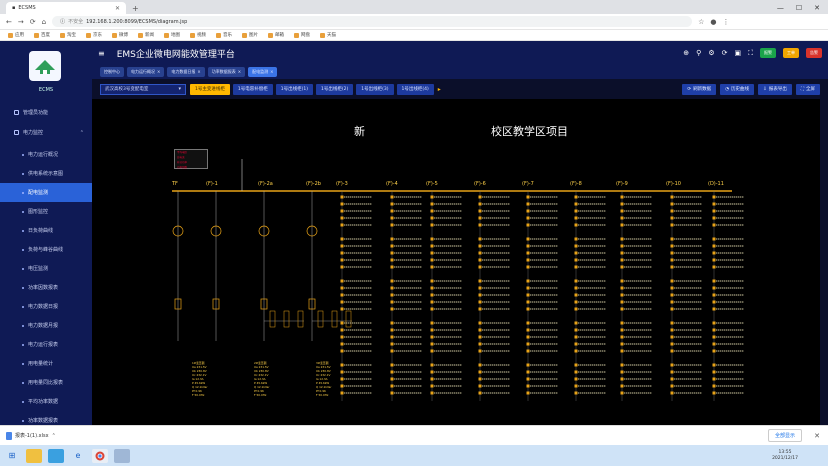 This screenshot has height=466, width=828. I want to click on more-menu-icon: ⋮, so click(725, 22).